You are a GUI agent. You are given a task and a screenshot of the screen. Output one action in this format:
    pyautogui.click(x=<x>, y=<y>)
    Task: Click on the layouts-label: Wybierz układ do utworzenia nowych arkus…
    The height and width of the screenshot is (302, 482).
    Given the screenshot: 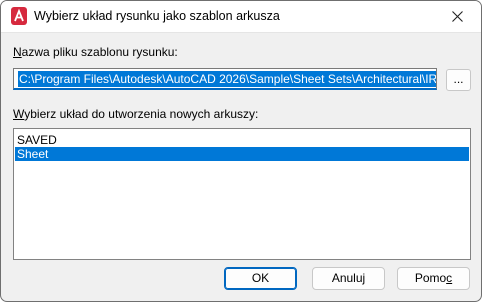 What is the action you would take?
    pyautogui.click(x=136, y=114)
    